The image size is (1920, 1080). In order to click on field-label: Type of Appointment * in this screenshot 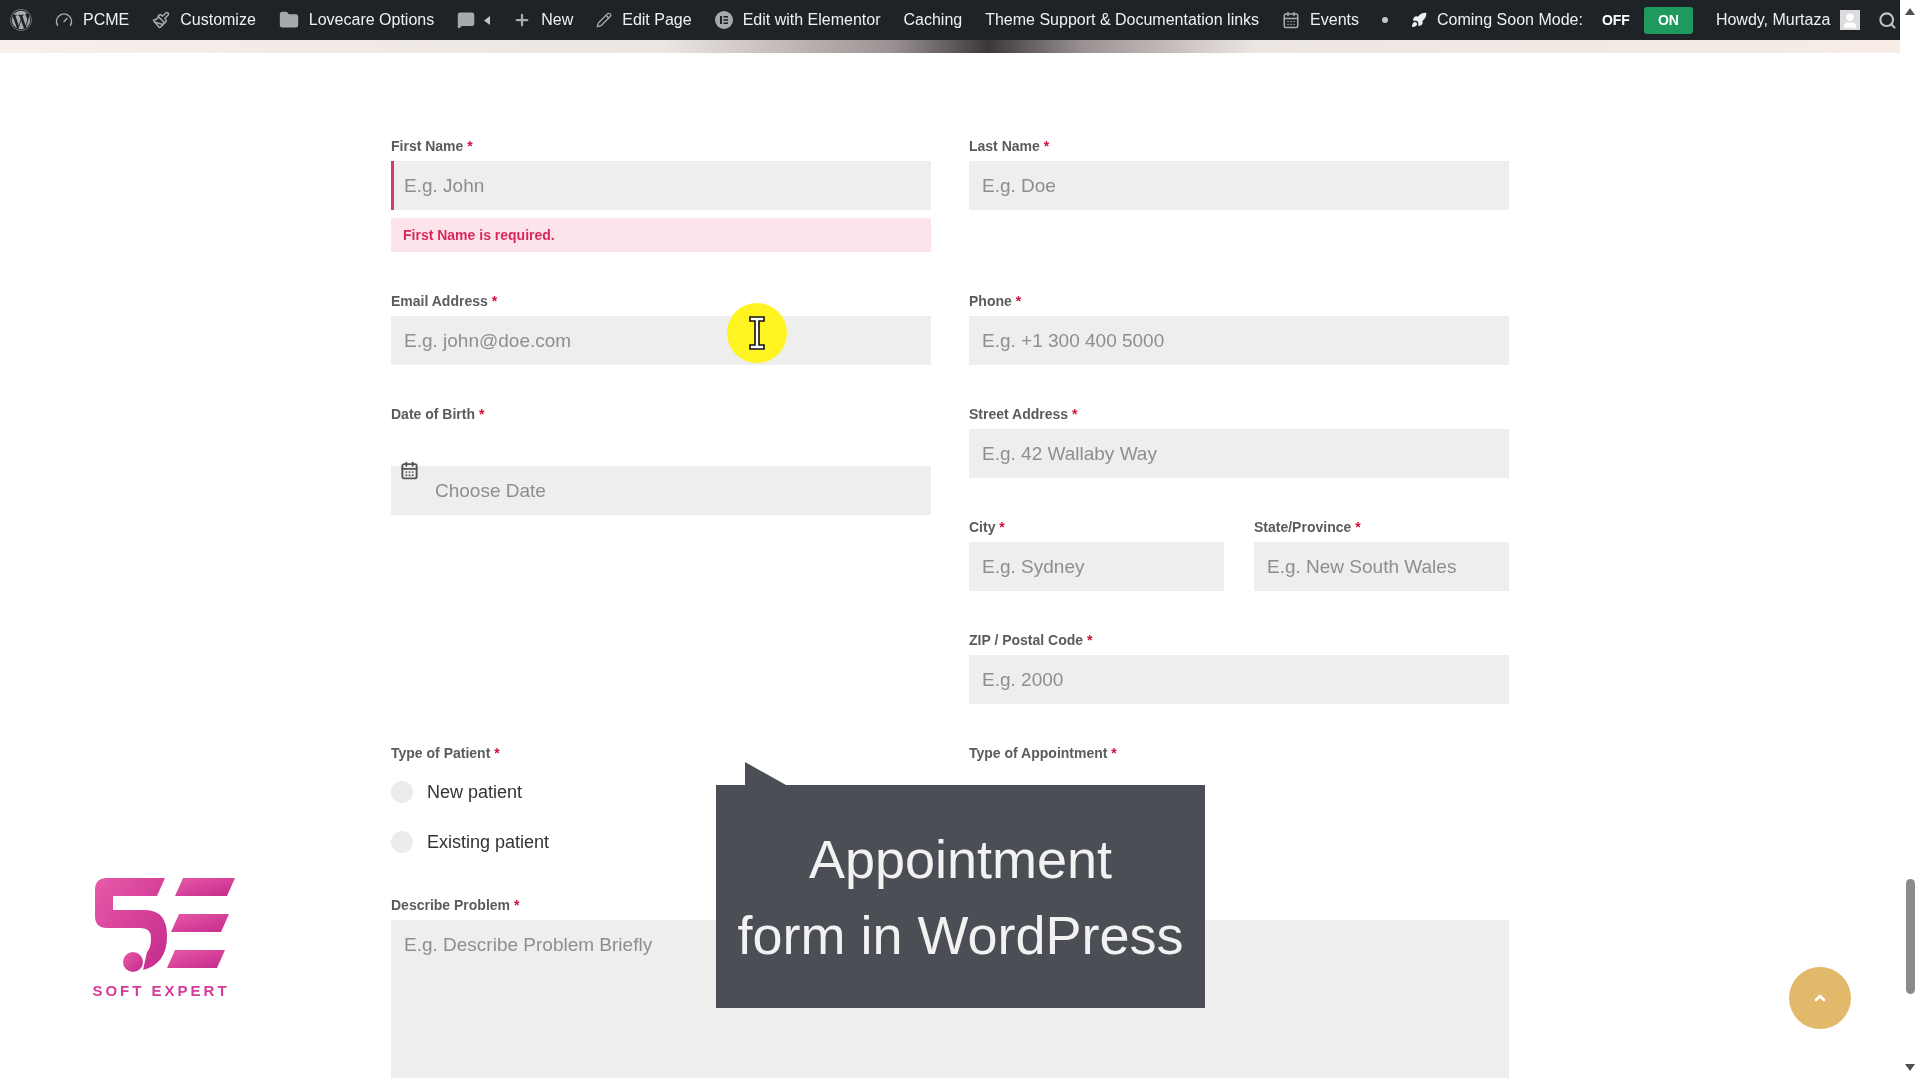, I will do `click(1043, 753)`.